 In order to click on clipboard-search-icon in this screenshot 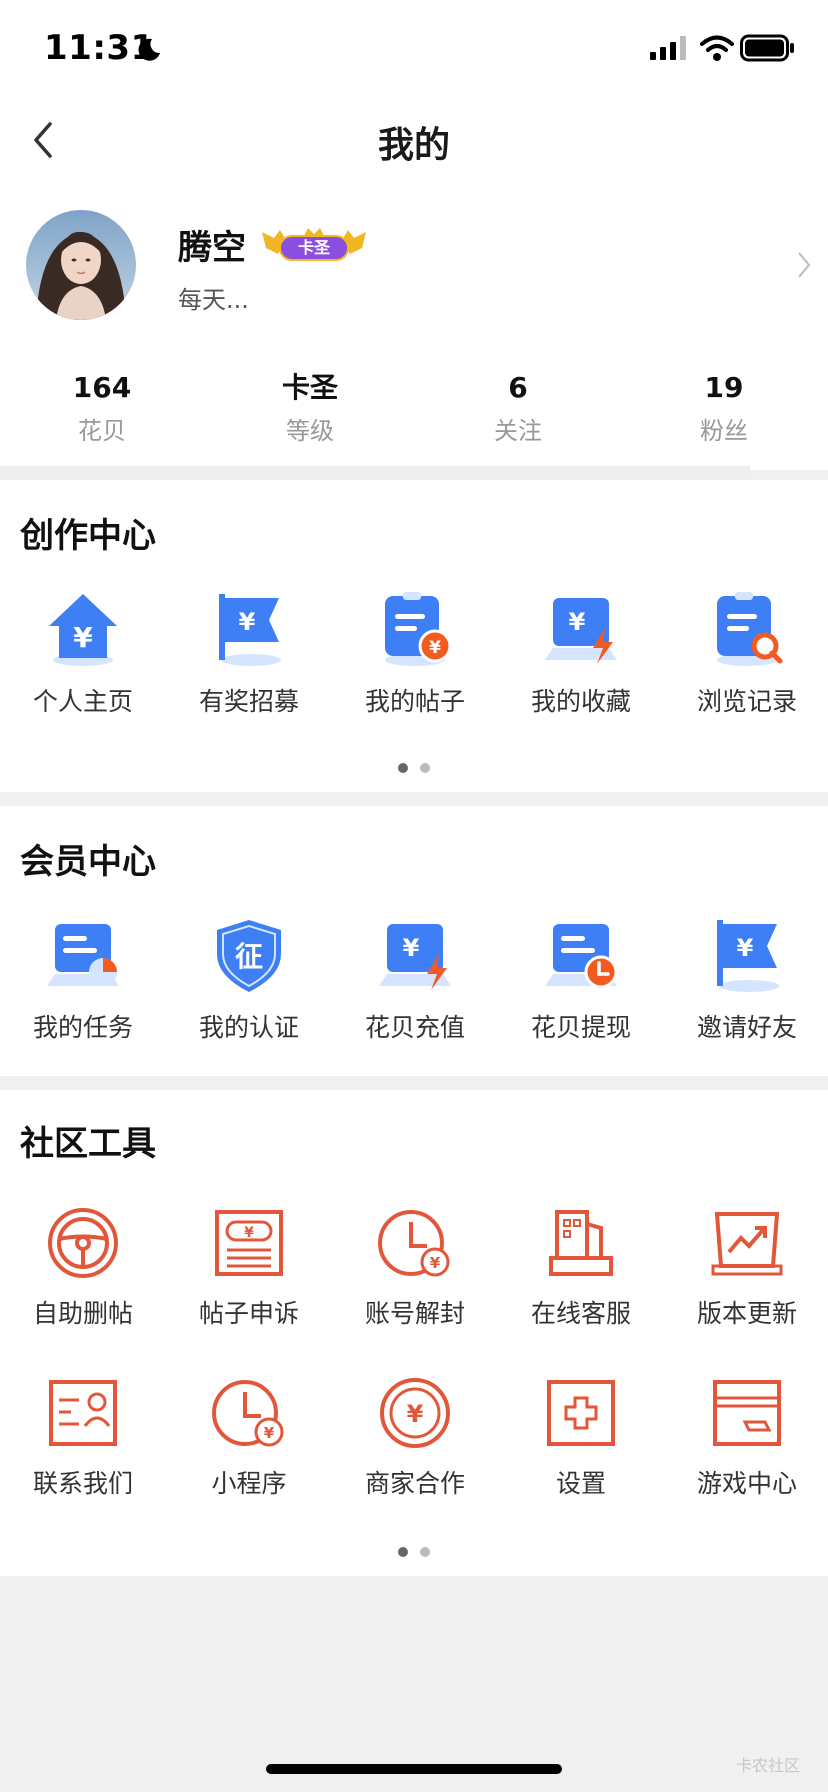, I will do `click(750, 629)`.